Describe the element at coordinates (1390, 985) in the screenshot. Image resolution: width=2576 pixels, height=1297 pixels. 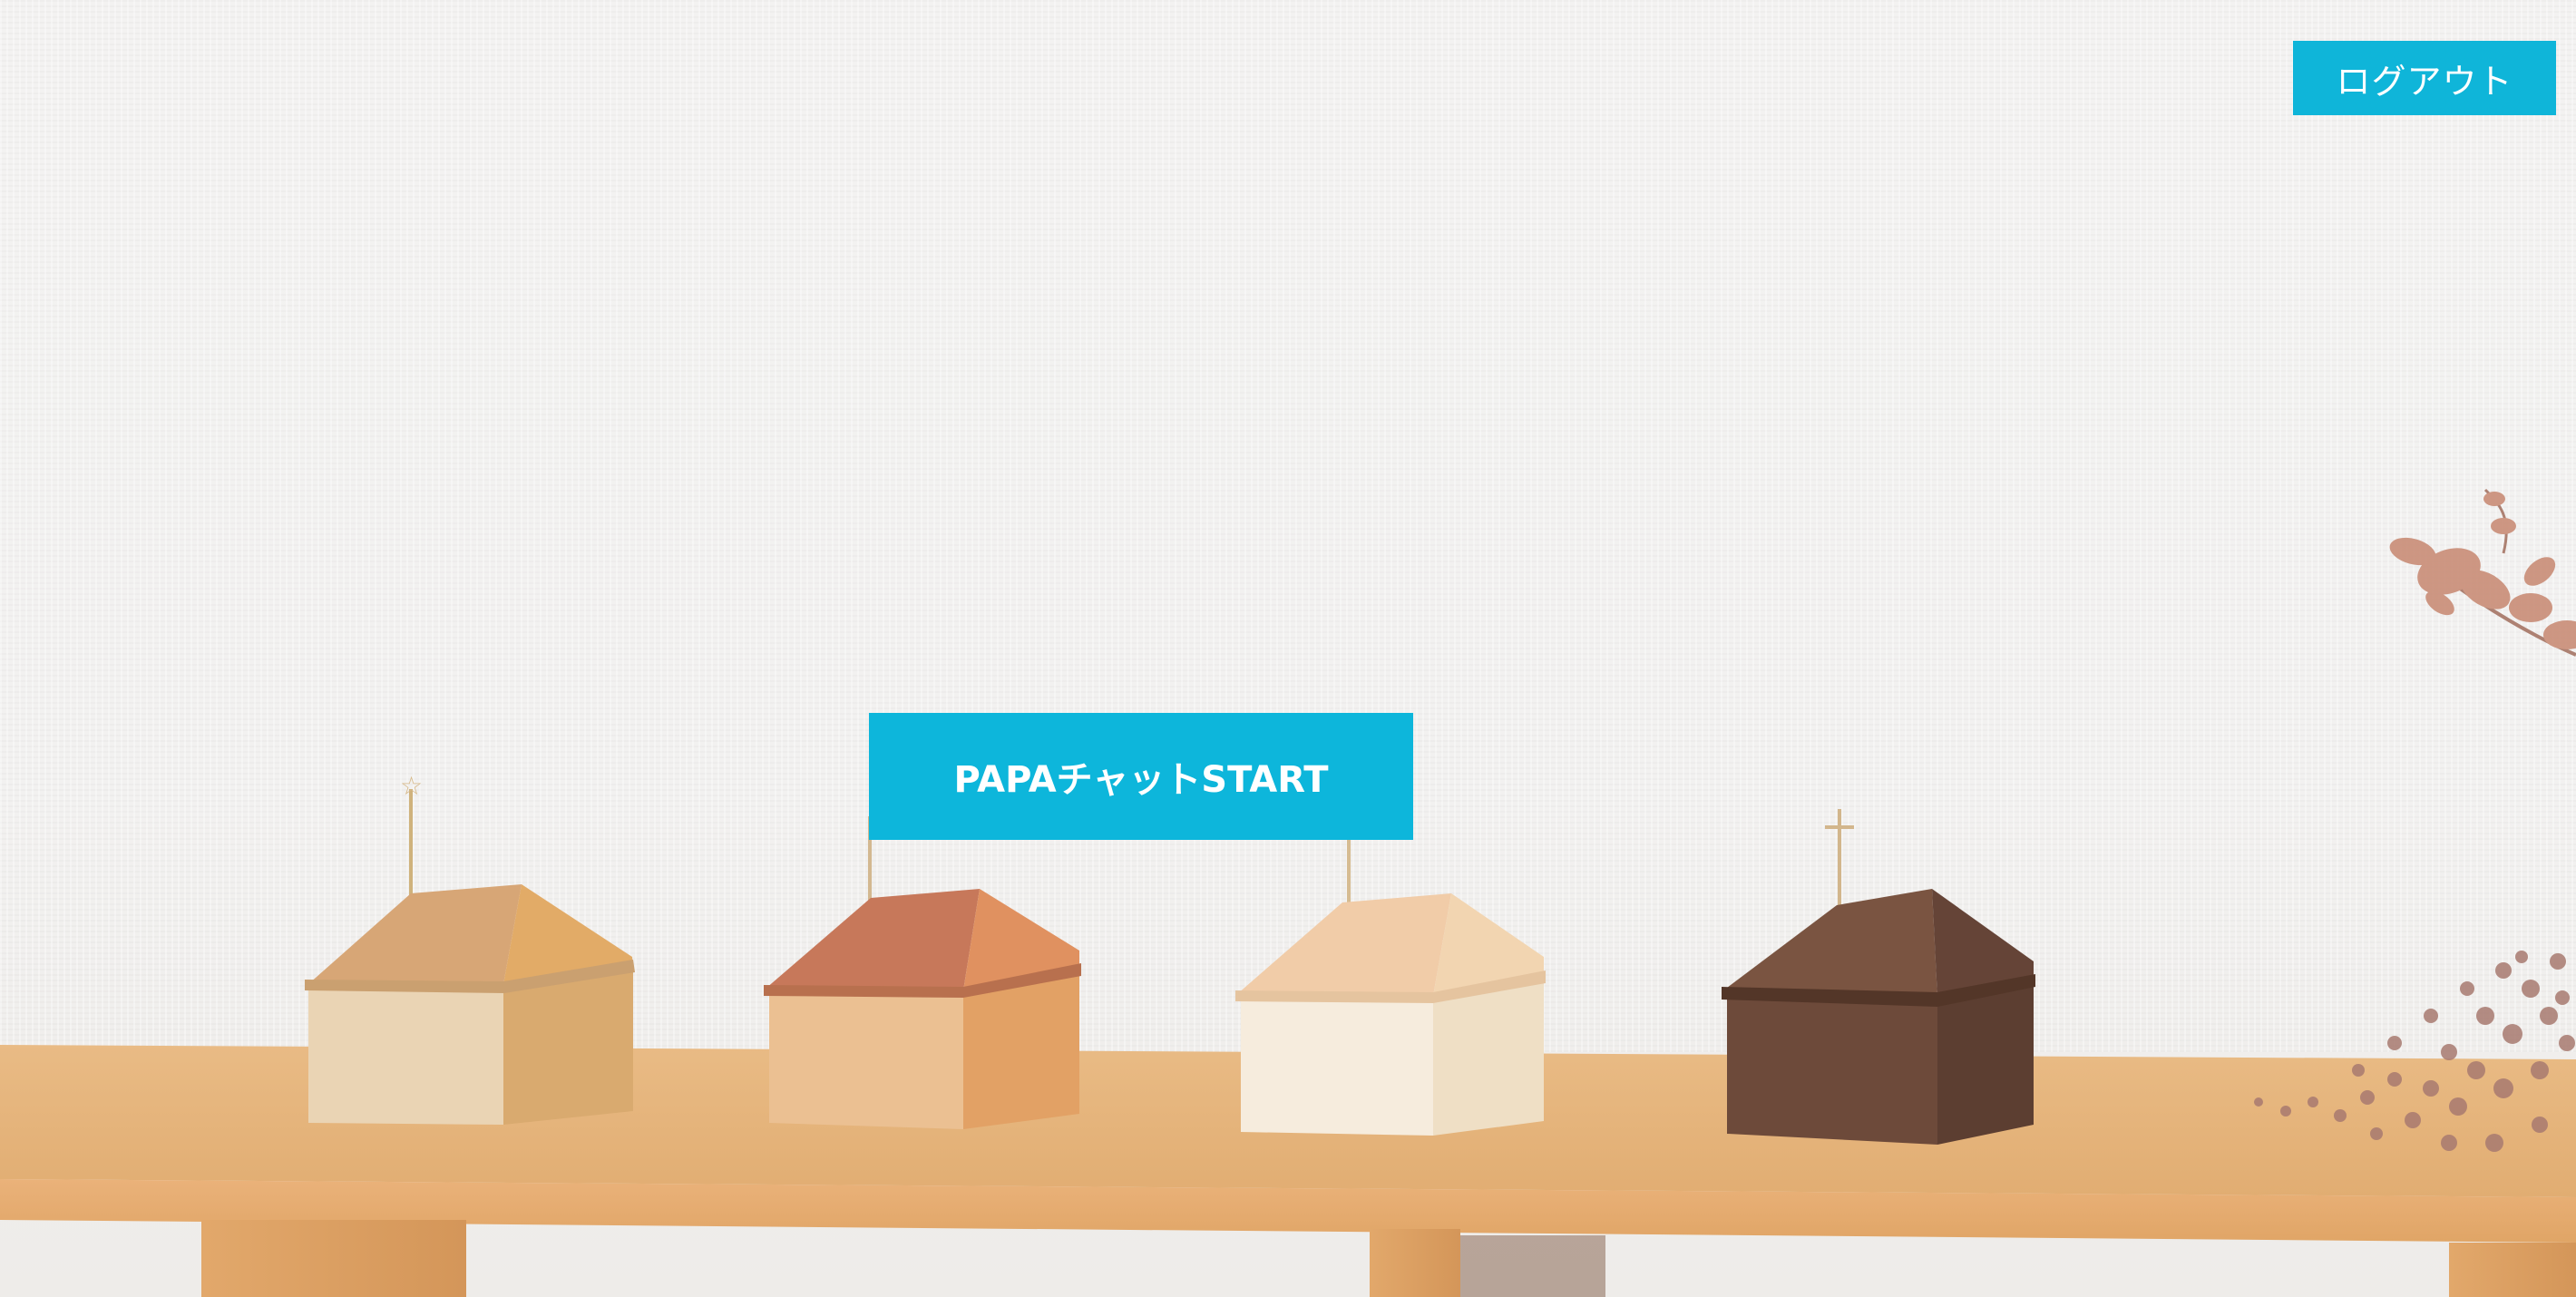
I see `wooden-house-maple` at that location.